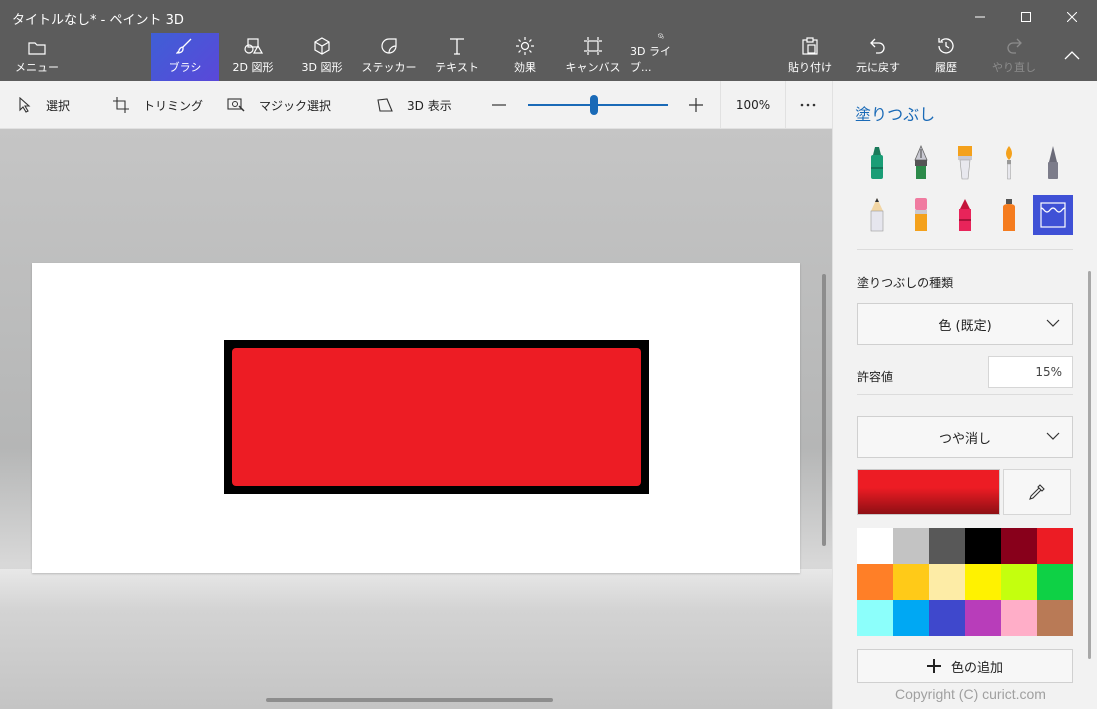  Describe the element at coordinates (389, 57) in the screenshot. I see `tab-stickers: ステッカー` at that location.